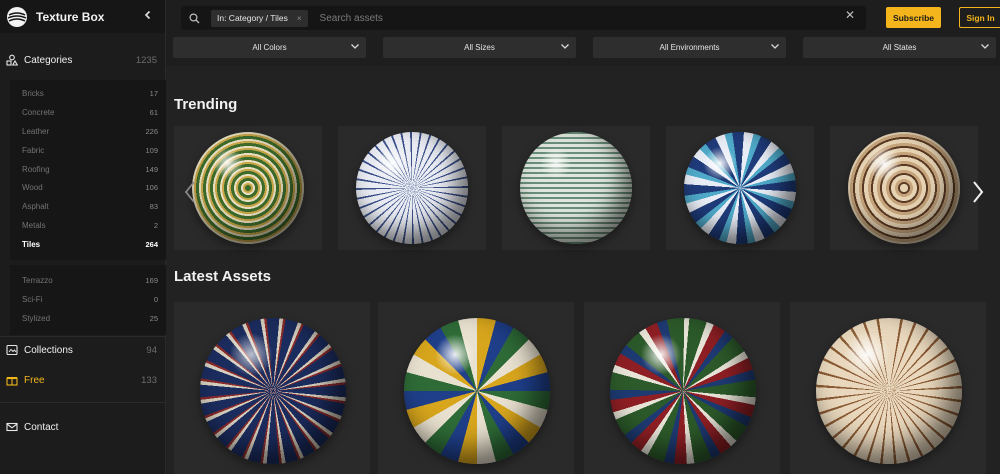 The image size is (1000, 474). Describe the element at coordinates (32, 187) in the screenshot. I see `subitem-label: Wood` at that location.